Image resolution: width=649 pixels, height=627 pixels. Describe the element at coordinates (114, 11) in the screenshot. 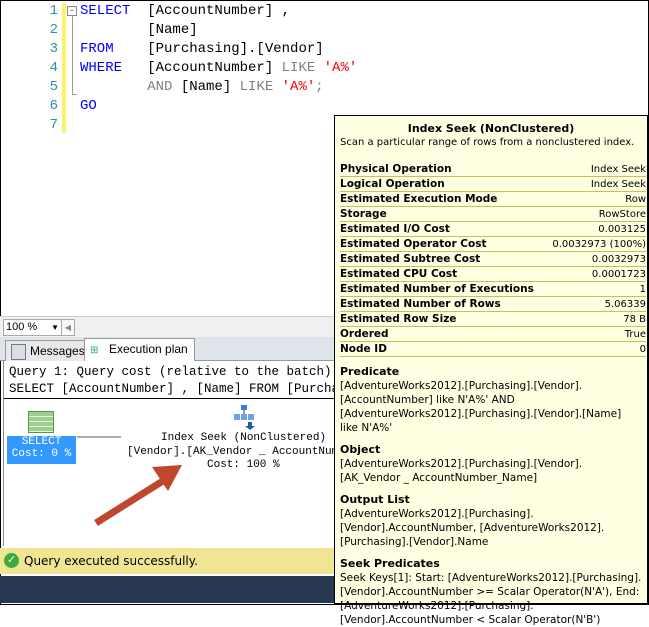

I see `code-token: SELECT` at that location.